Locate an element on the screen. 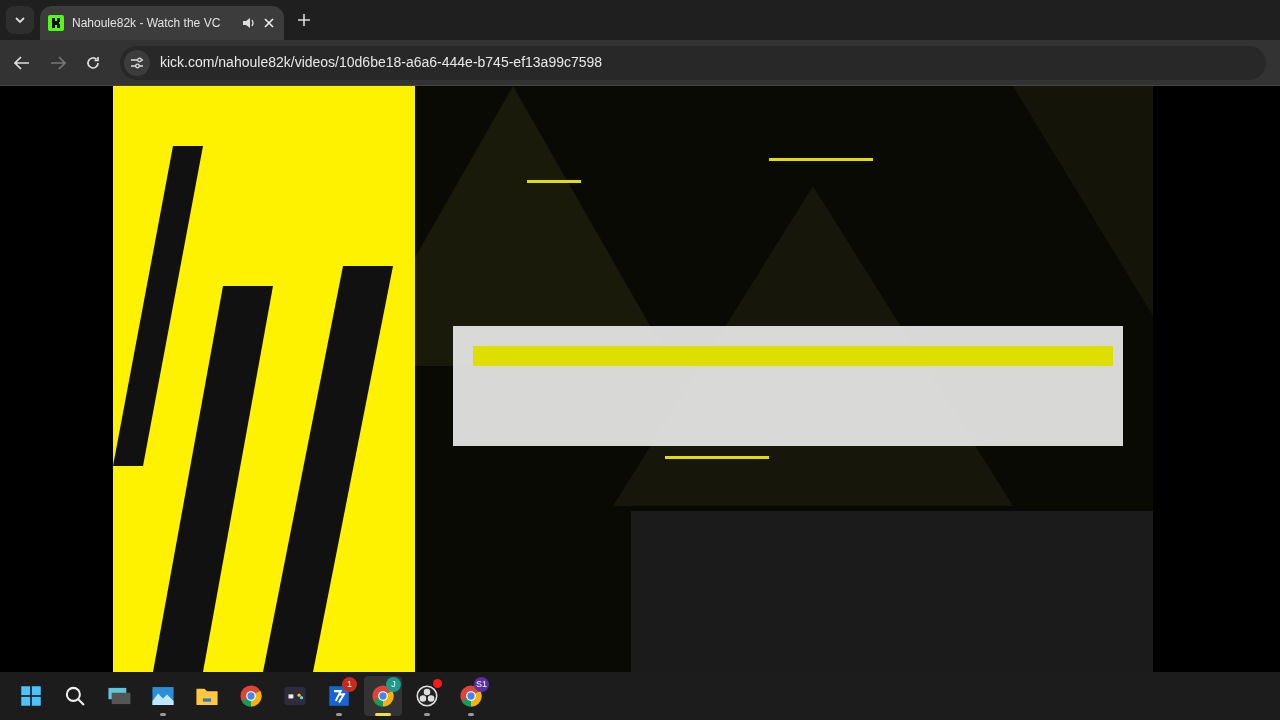  taskbar-button: 1 is located at coordinates (339, 696).